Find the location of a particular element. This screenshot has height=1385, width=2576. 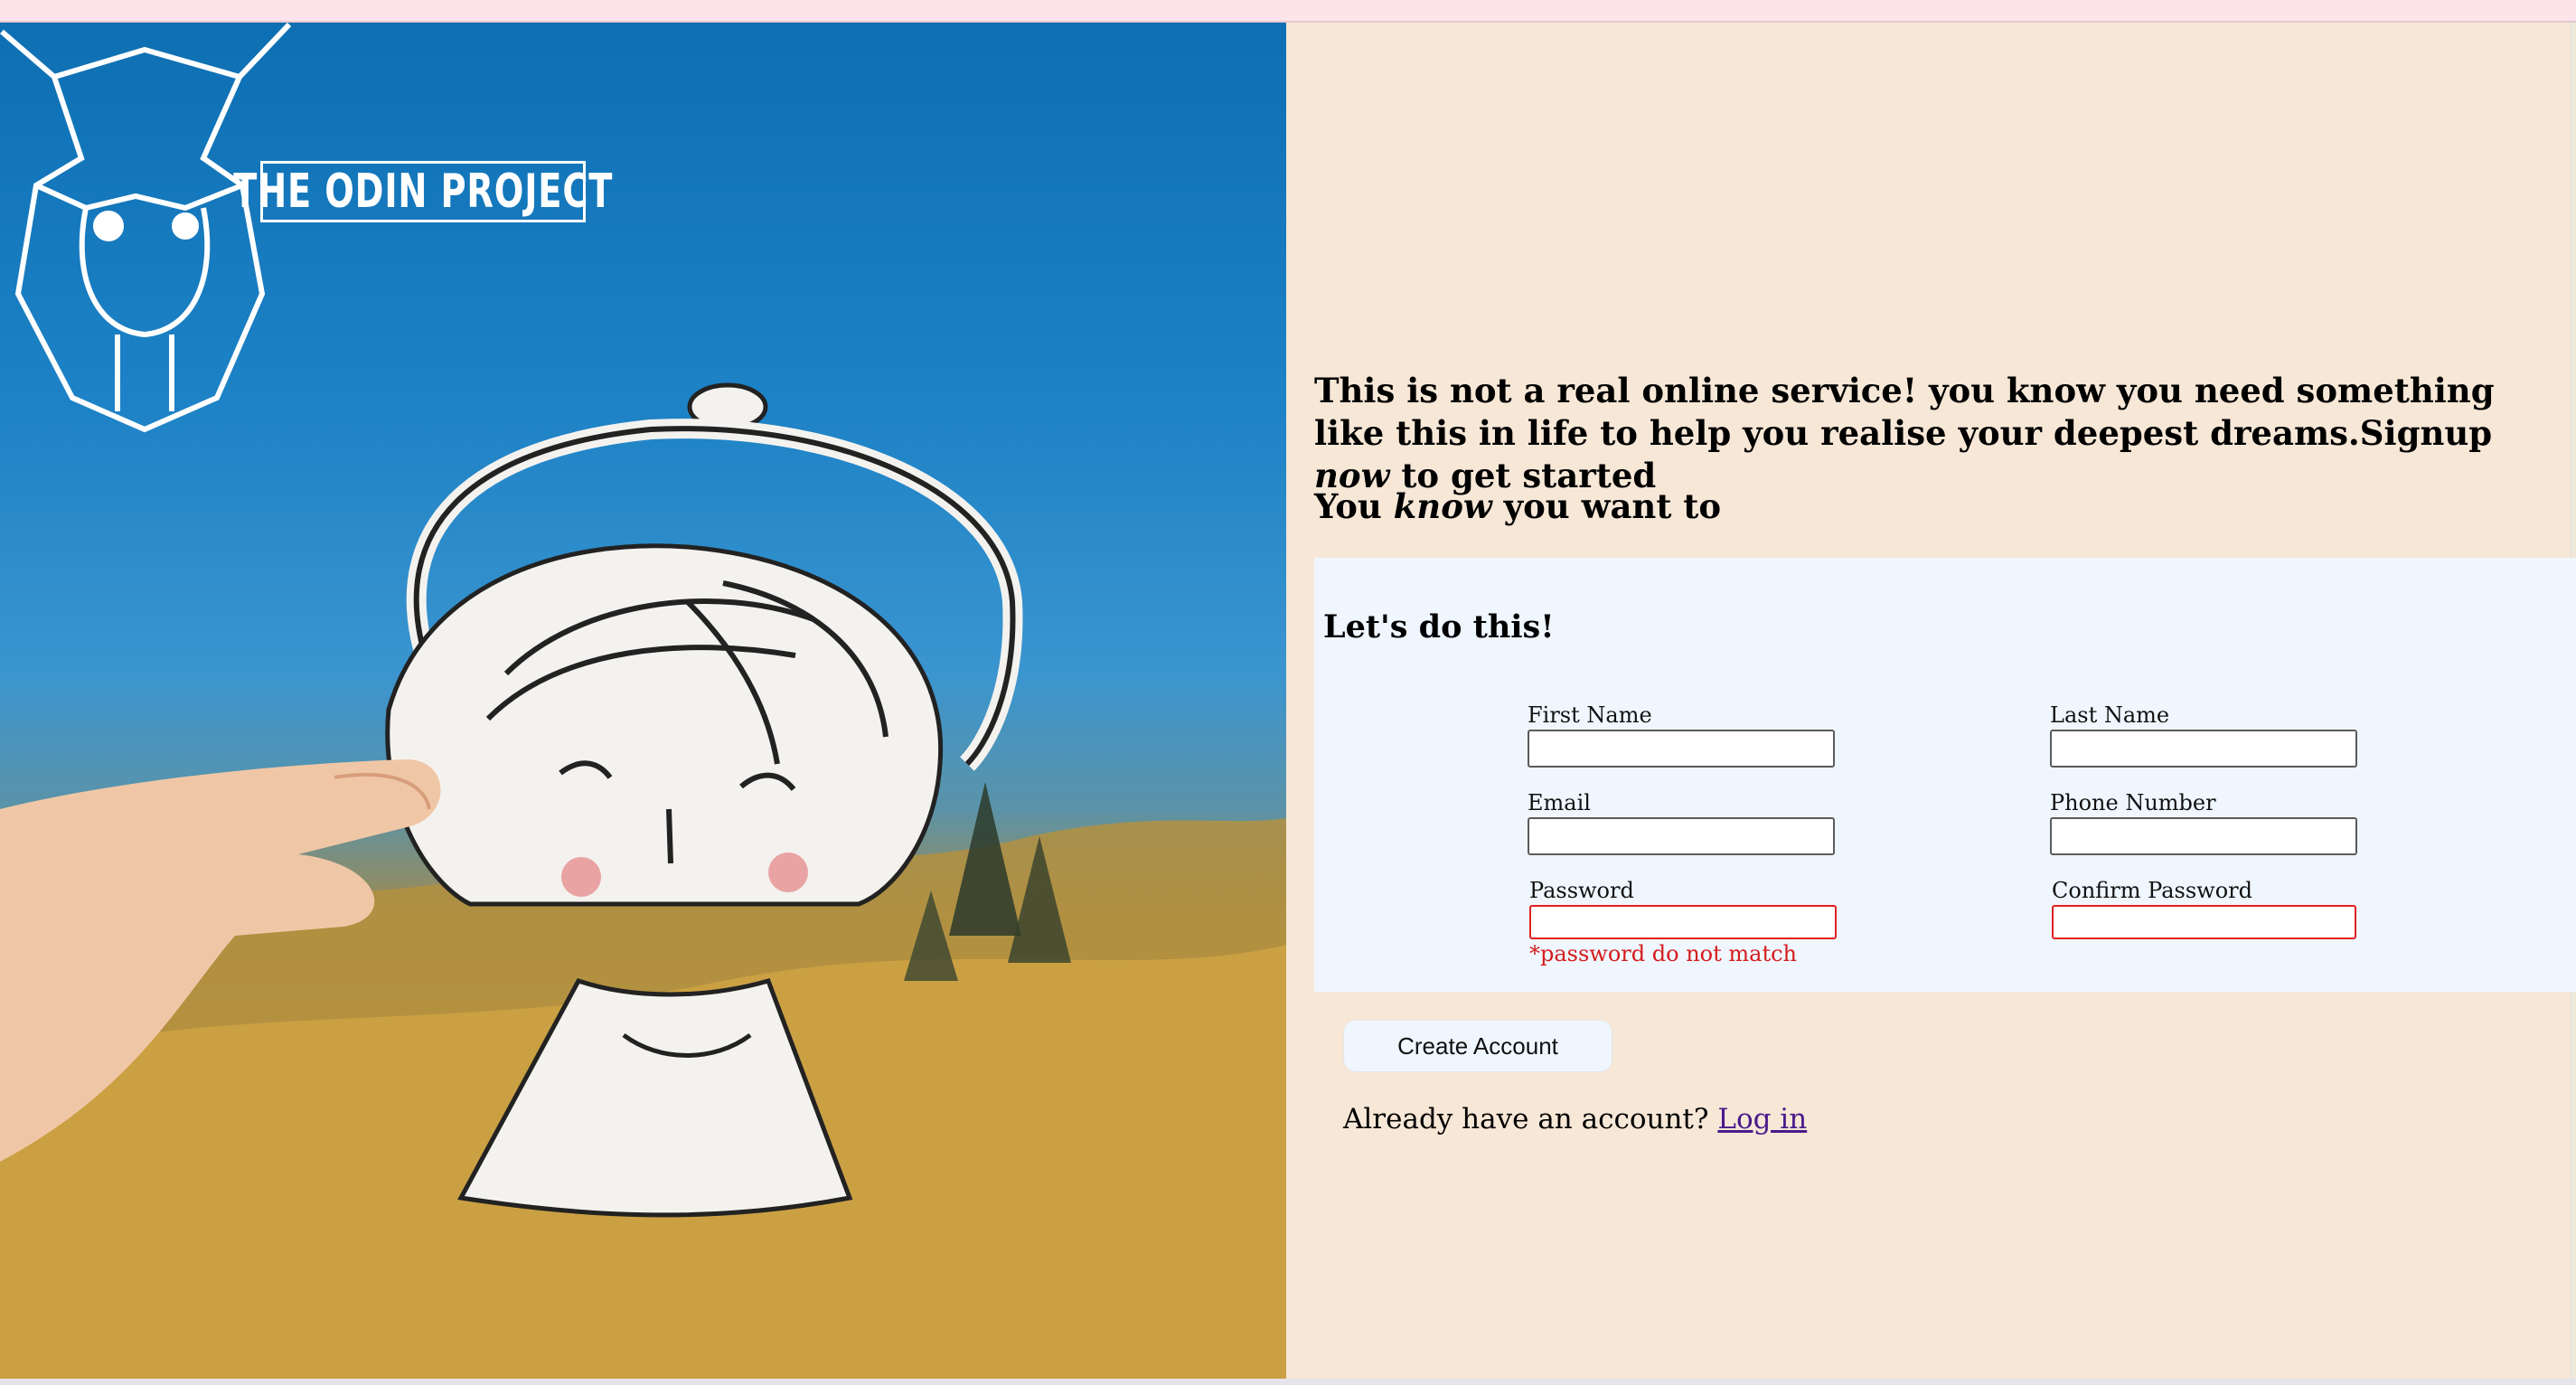

tagline-part1: You is located at coordinates (1354, 506).